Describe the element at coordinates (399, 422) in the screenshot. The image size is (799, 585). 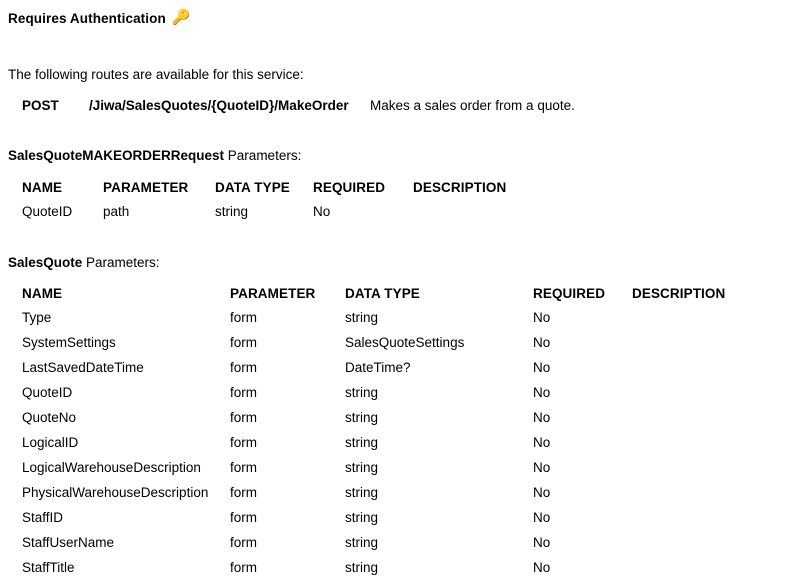
I see `table-row: QuoteNo form string No` at that location.